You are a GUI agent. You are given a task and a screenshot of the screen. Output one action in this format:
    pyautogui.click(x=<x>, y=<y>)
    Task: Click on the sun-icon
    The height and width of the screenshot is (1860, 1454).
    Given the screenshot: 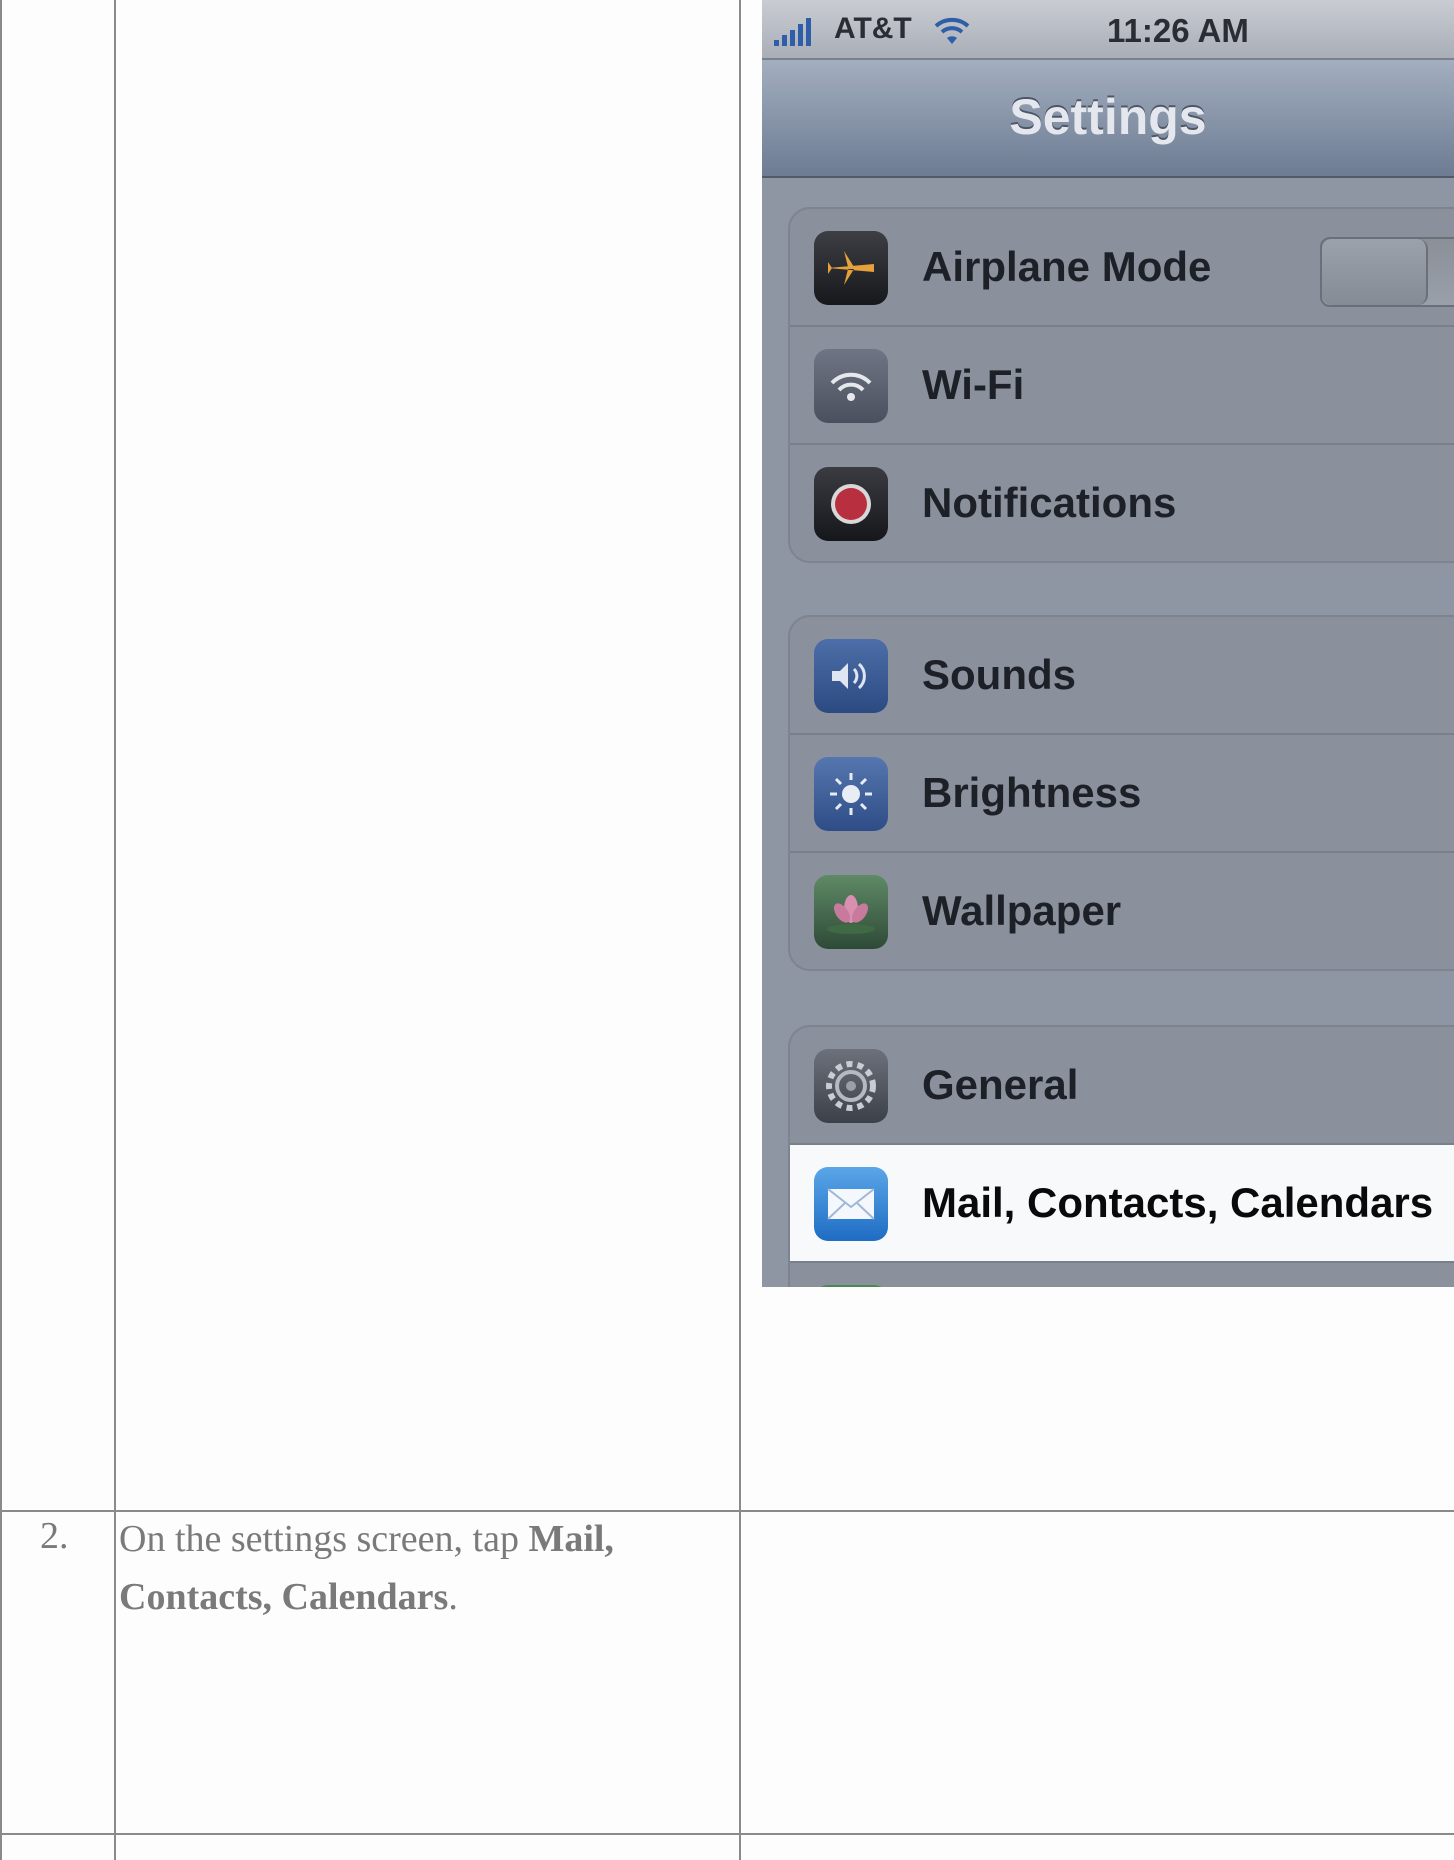 What is the action you would take?
    pyautogui.click(x=851, y=794)
    